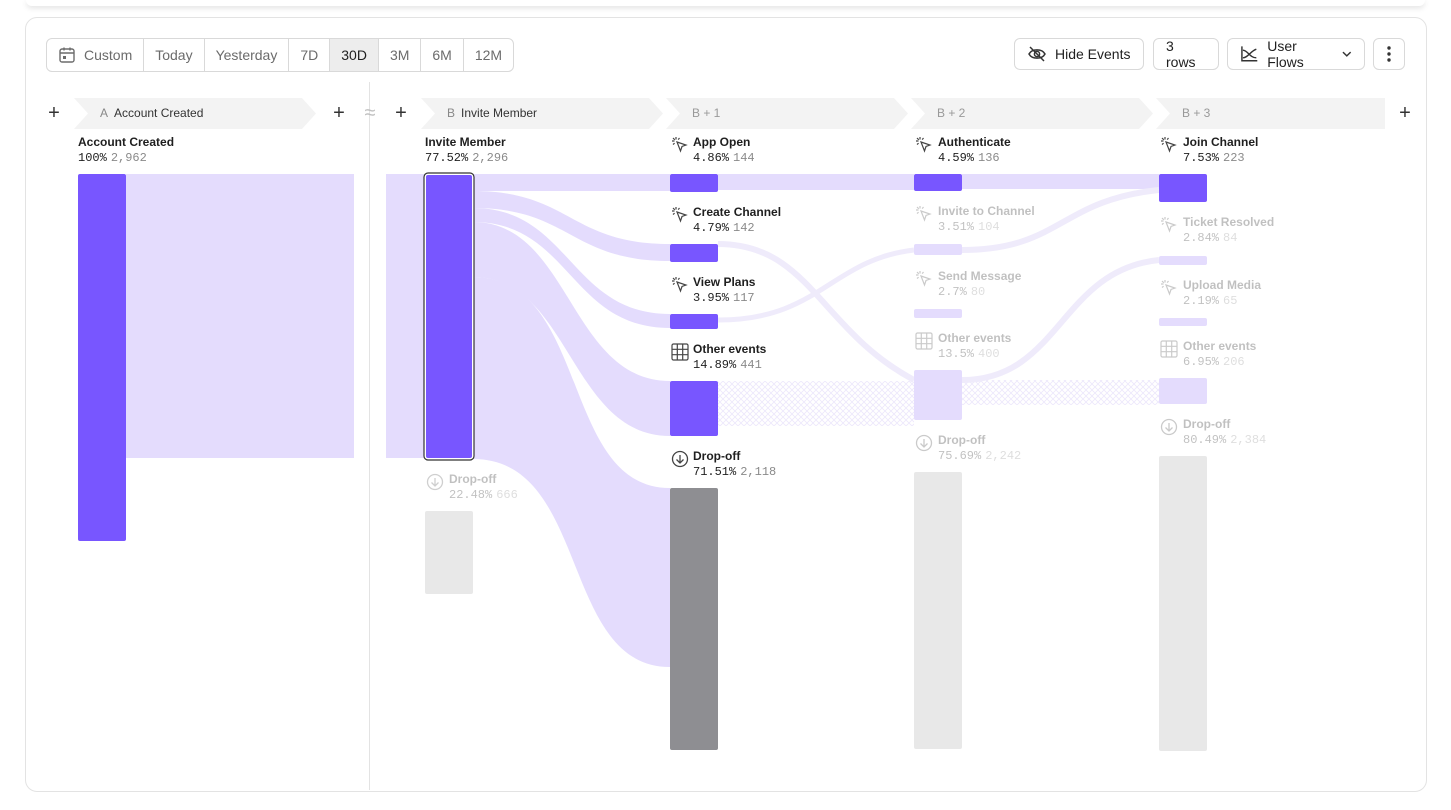 This screenshot has height=810, width=1451. I want to click on node-stat-b3-other: 6.95% 206, so click(1214, 362).